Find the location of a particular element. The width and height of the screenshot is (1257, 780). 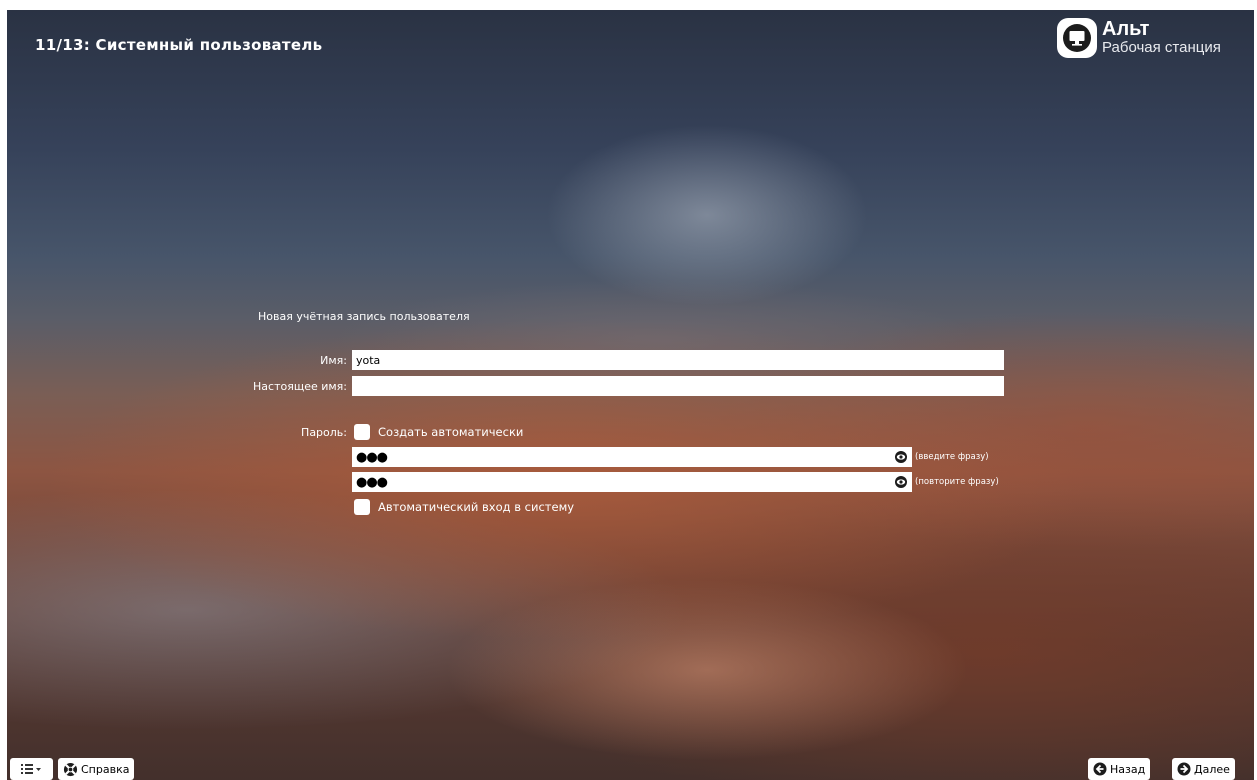

menu-button is located at coordinates (31, 769).